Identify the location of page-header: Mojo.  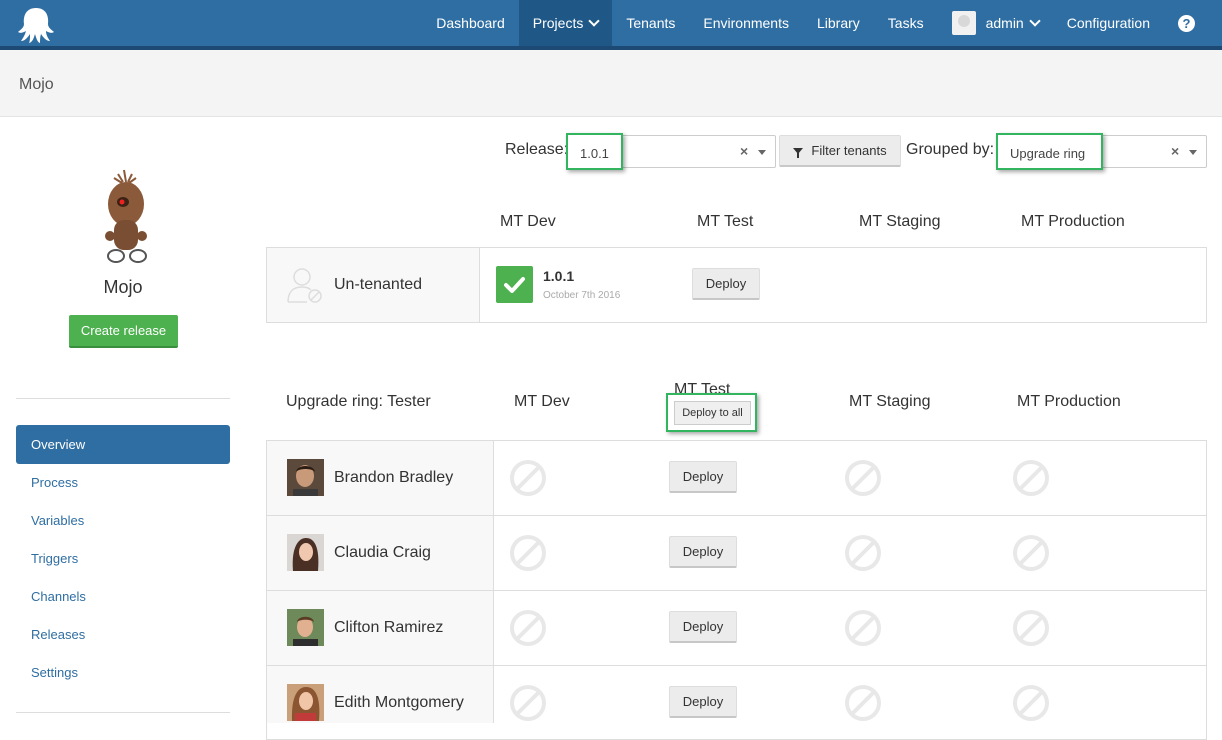
(611, 83).